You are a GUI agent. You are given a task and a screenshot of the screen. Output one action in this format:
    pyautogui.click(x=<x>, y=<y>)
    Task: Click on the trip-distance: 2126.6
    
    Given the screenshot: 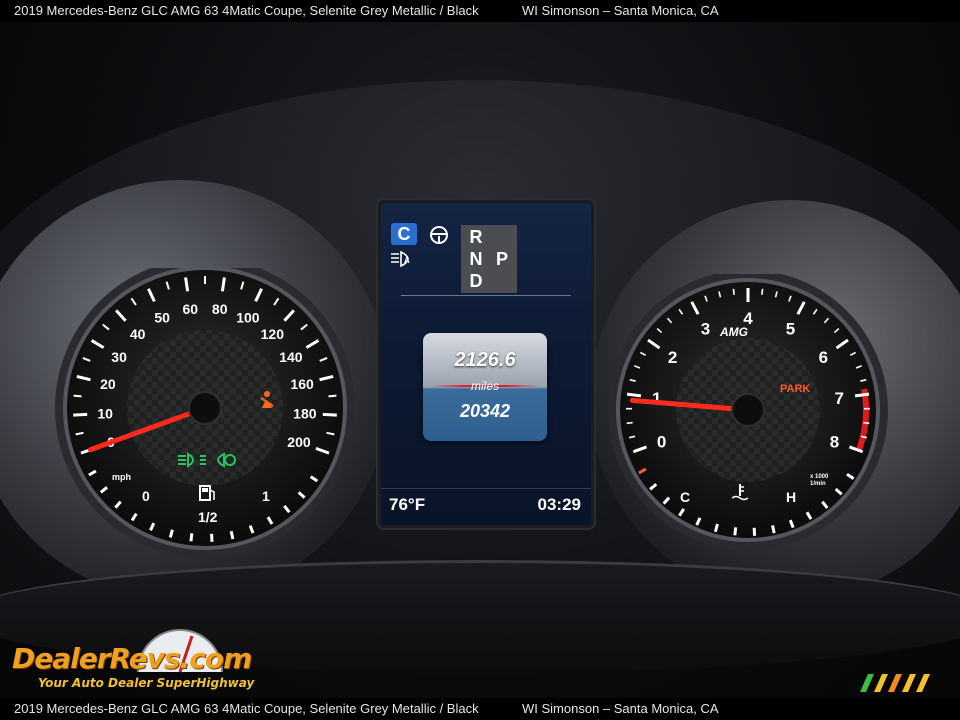 What is the action you would take?
    pyautogui.click(x=485, y=360)
    